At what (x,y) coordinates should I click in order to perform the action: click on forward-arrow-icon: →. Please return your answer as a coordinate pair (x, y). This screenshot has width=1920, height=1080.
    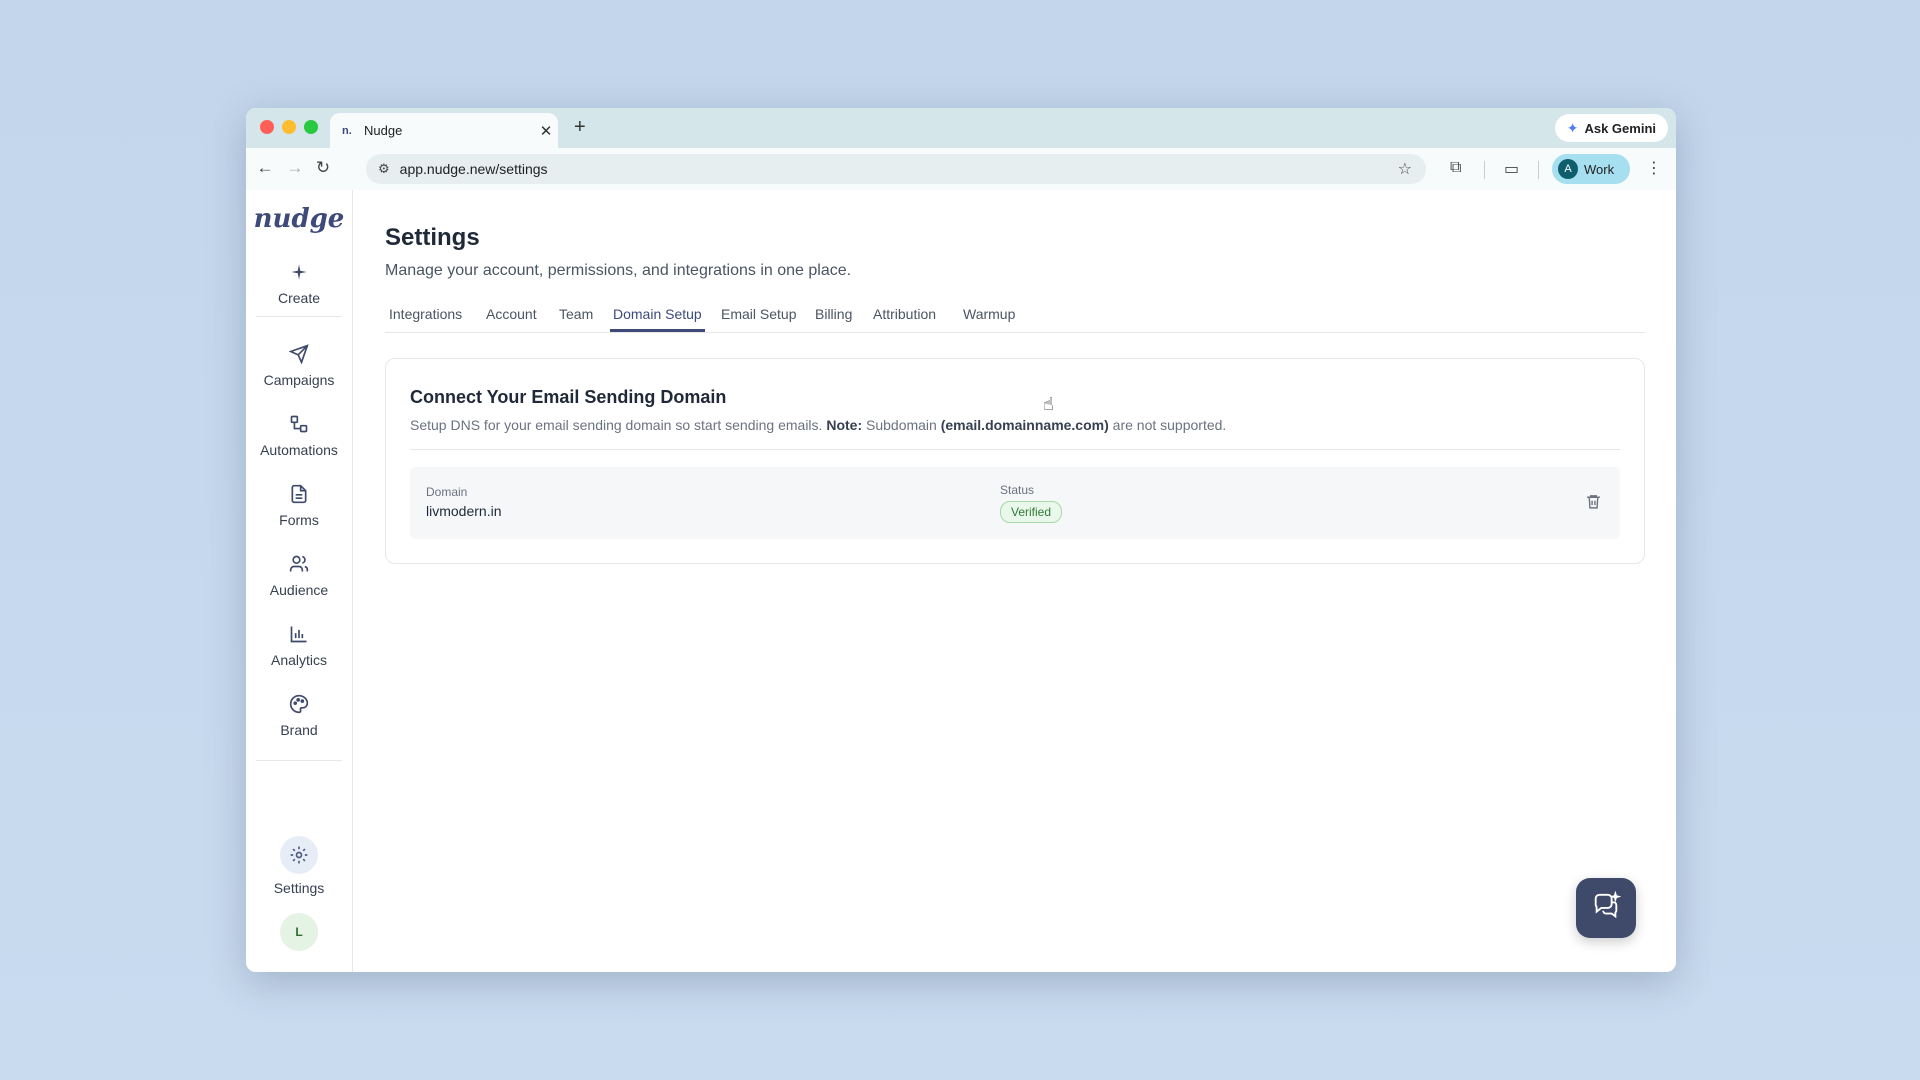
    Looking at the image, I should click on (295, 168).